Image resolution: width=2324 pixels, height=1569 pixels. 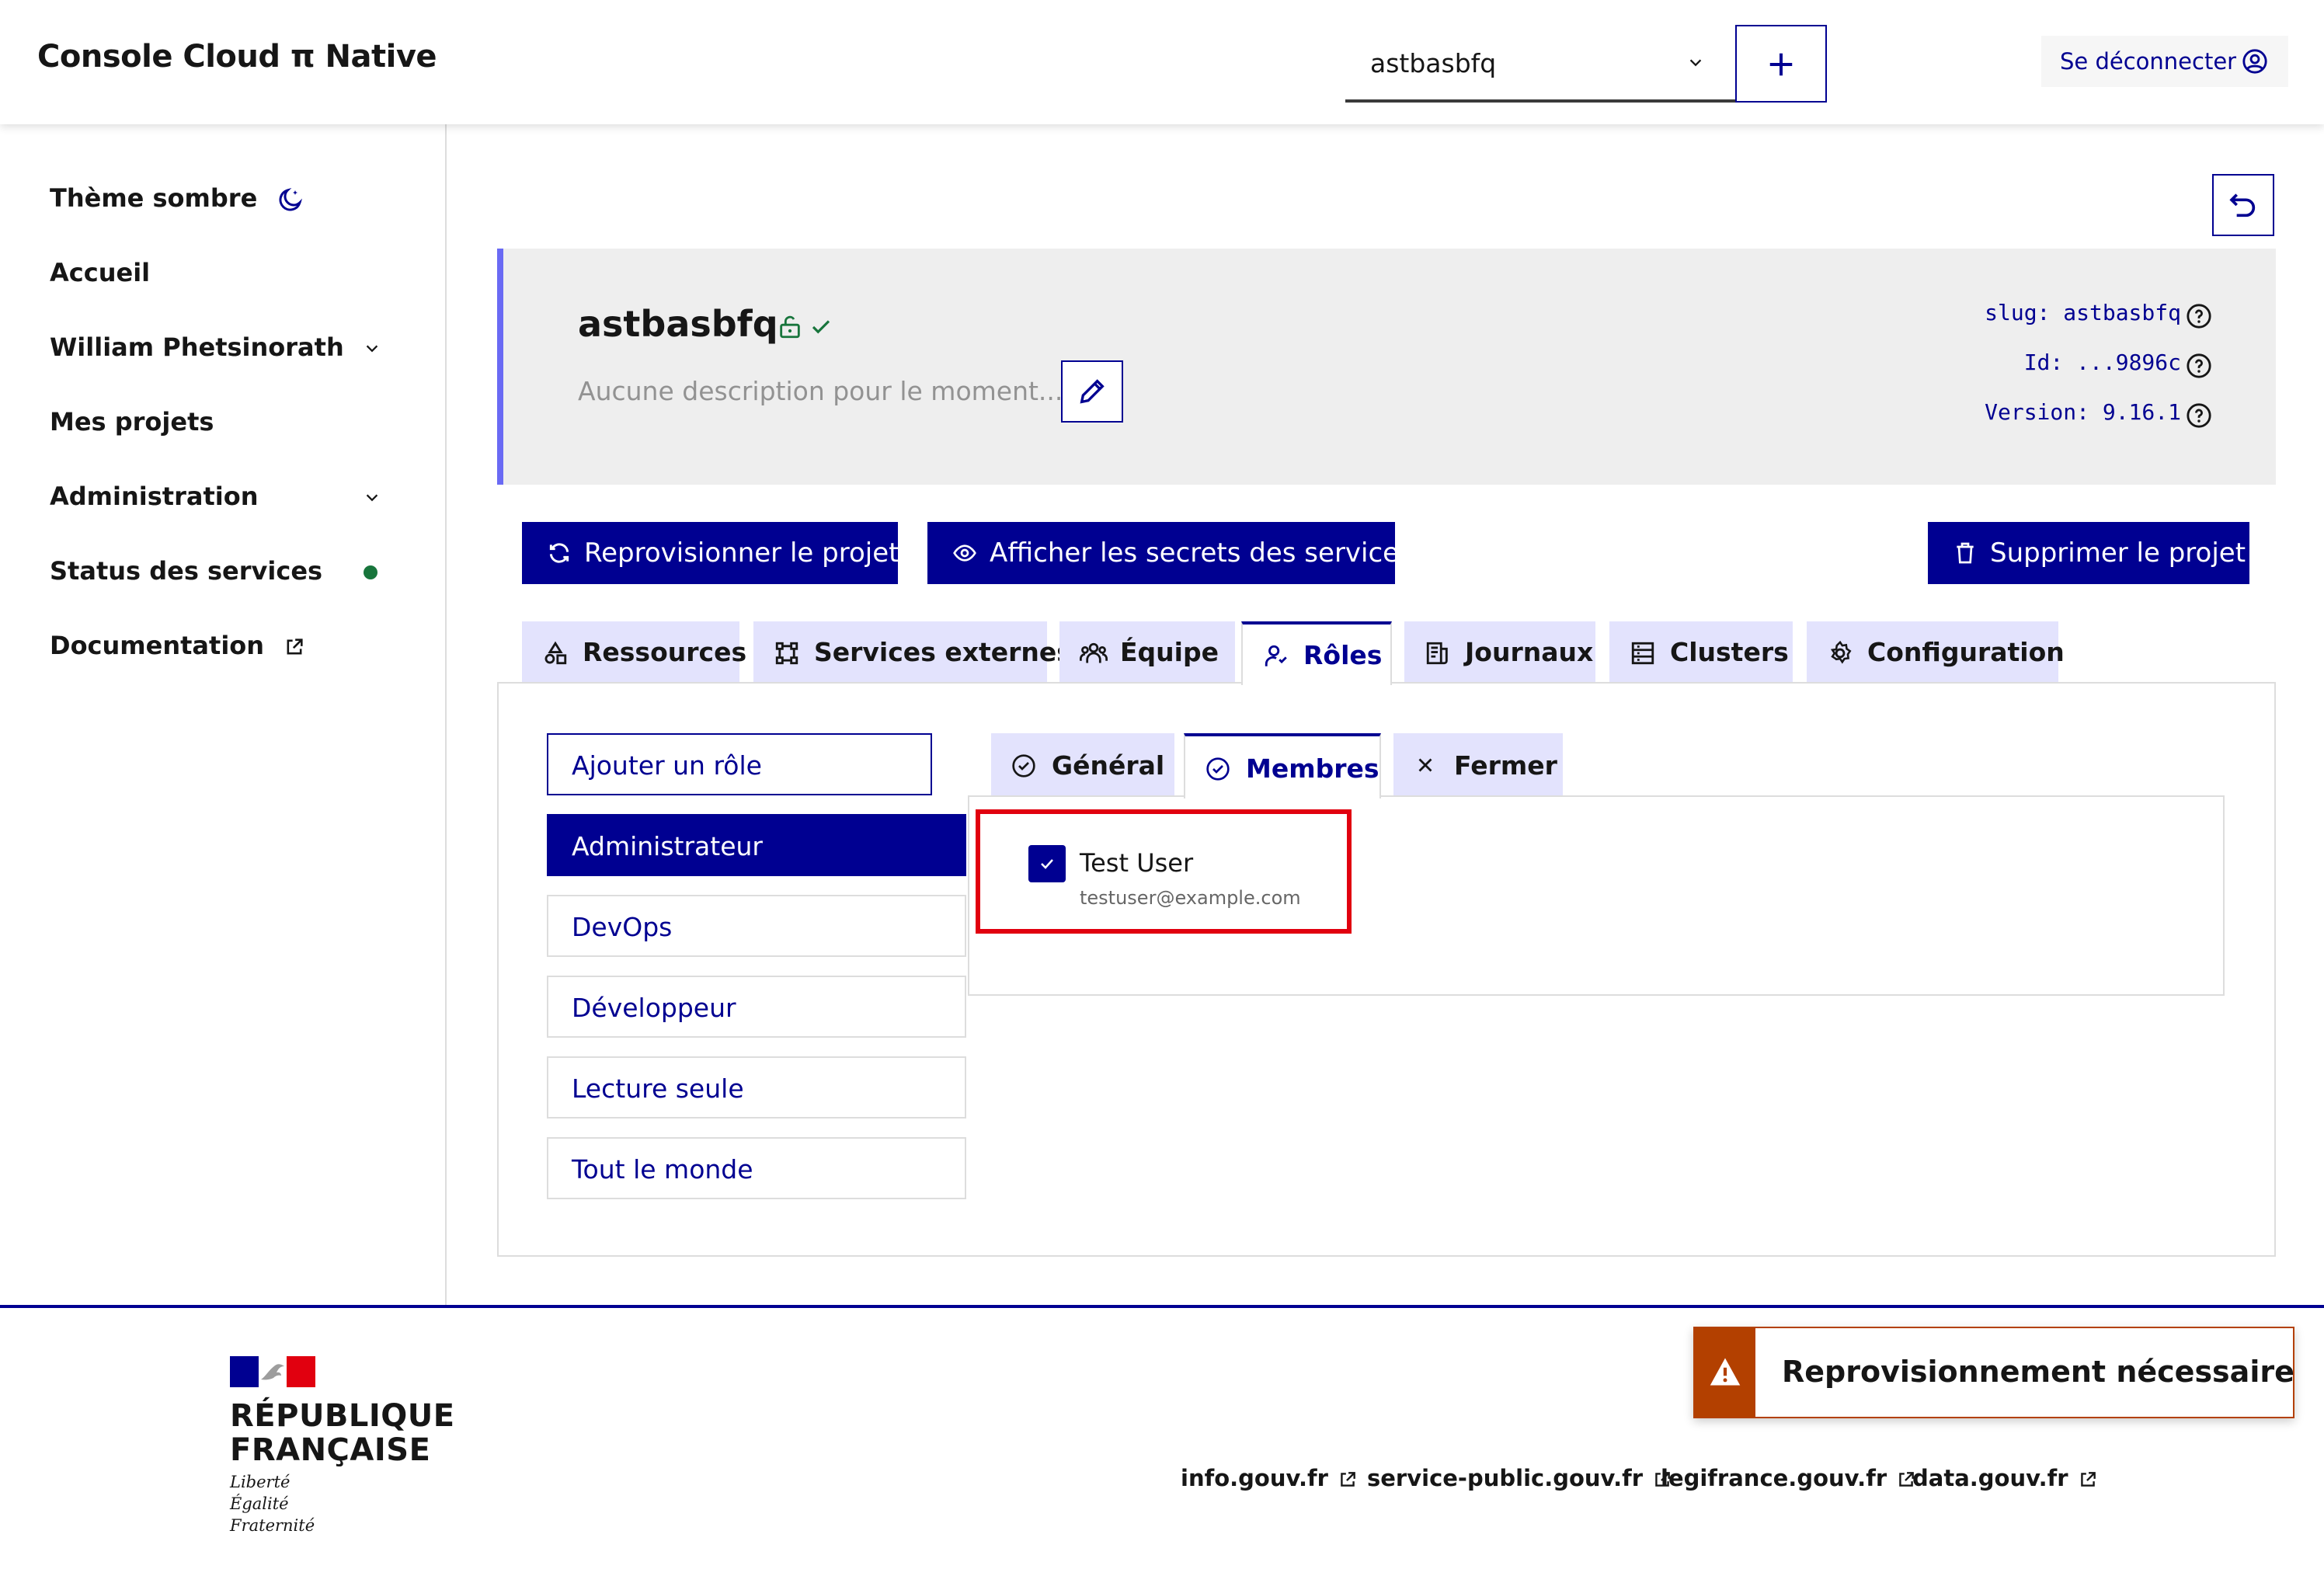 I want to click on tab-label: Configuration, so click(x=1966, y=652).